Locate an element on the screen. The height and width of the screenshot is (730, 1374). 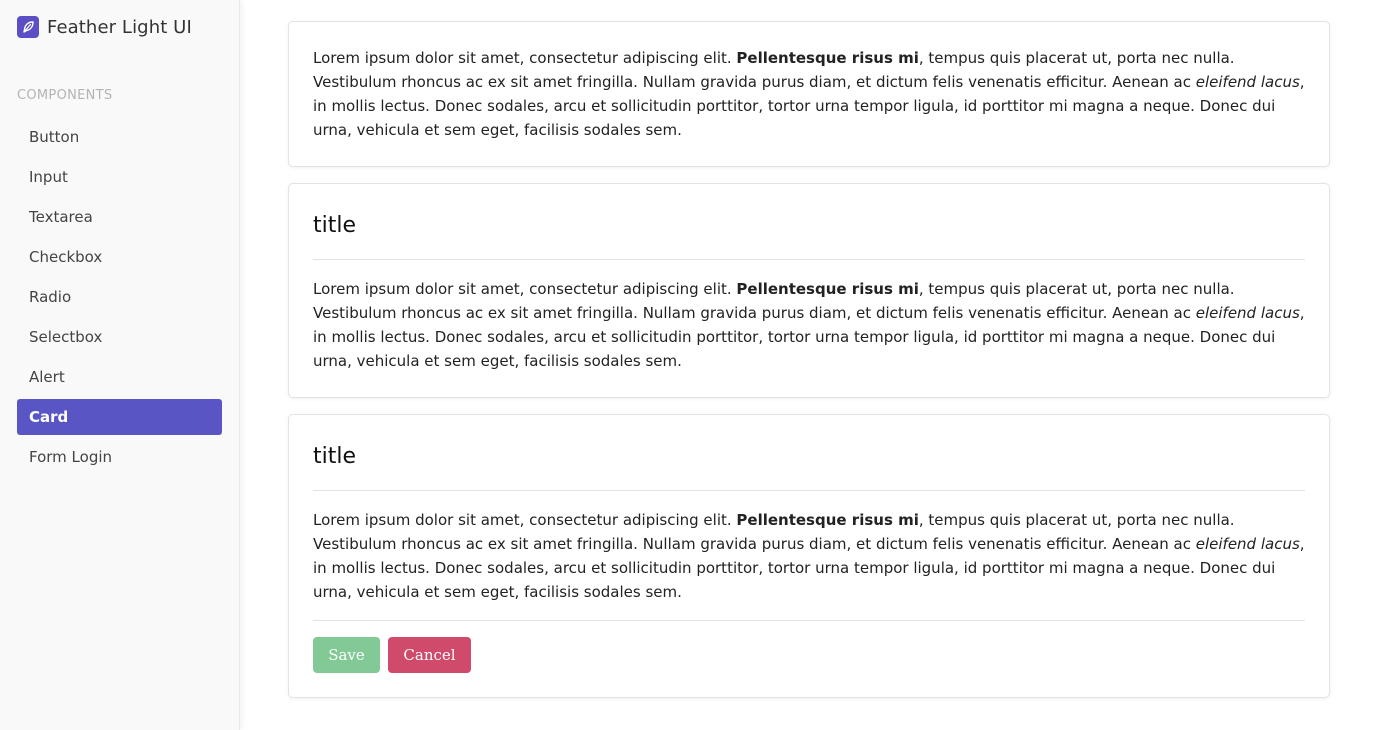
sidebar-item-alert: Alert is located at coordinates (119, 377).